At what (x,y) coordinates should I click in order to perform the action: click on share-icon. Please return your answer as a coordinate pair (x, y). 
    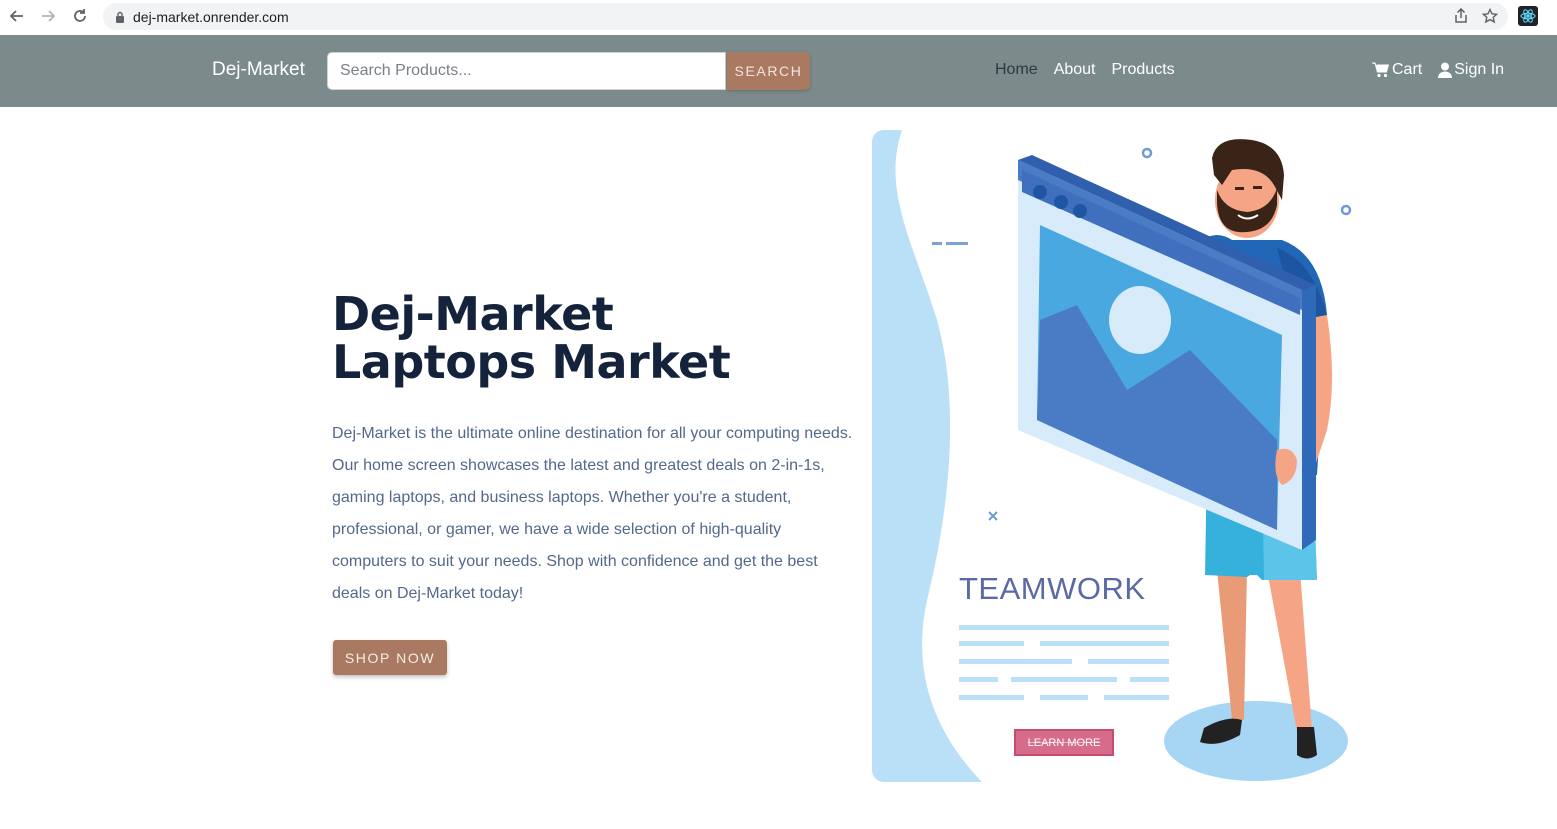
    Looking at the image, I should click on (1461, 16).